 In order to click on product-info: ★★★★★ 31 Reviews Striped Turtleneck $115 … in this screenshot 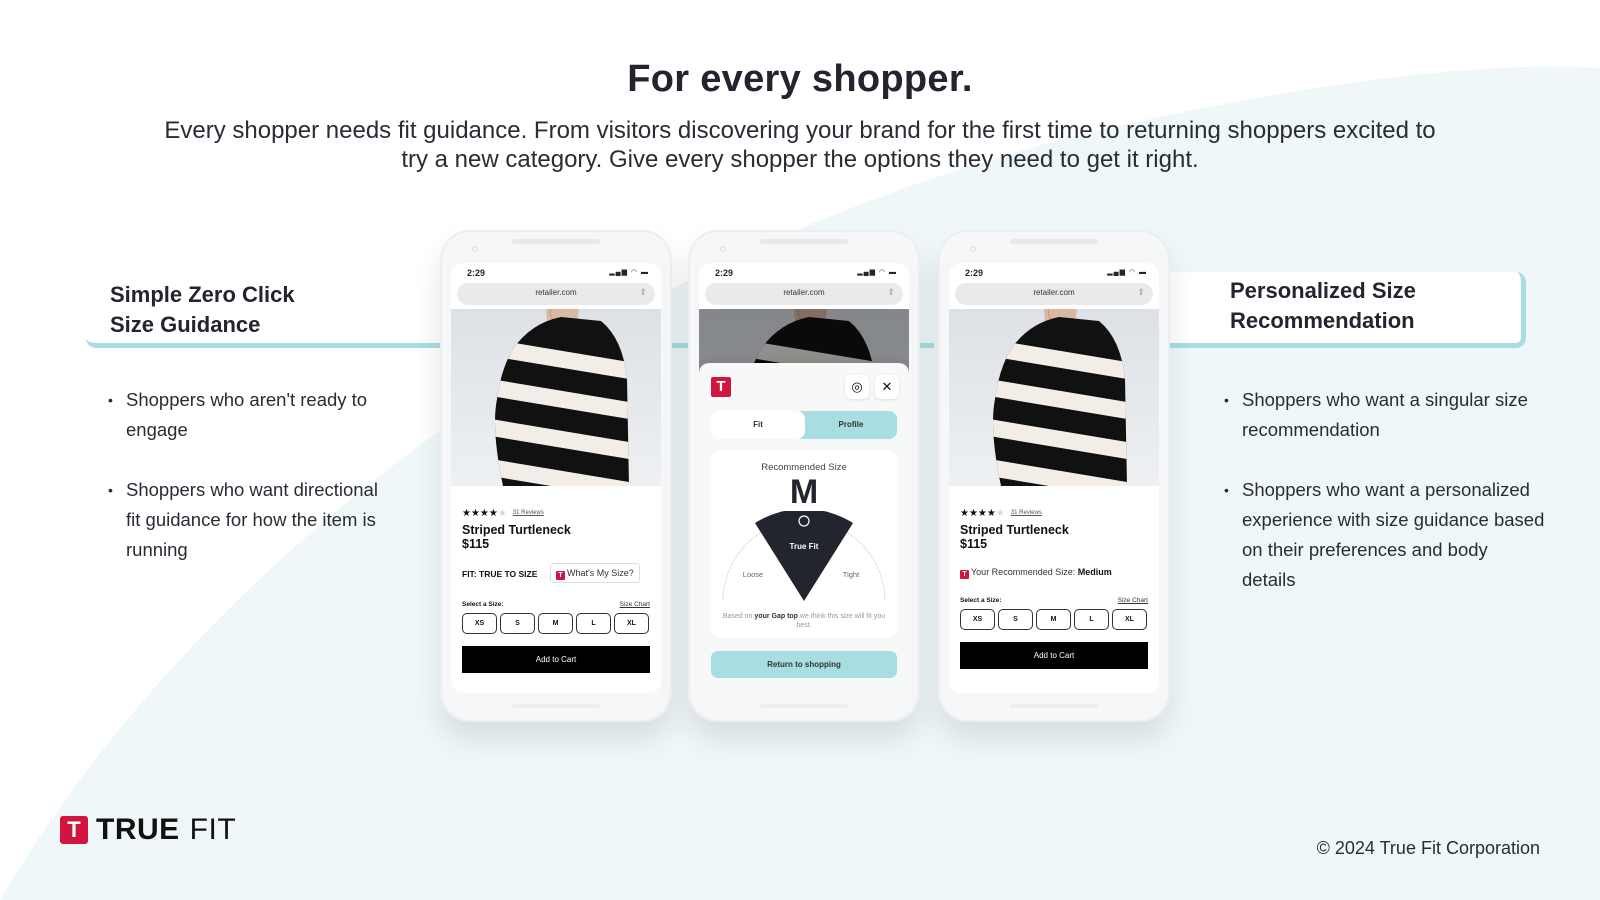, I will do `click(556, 588)`.